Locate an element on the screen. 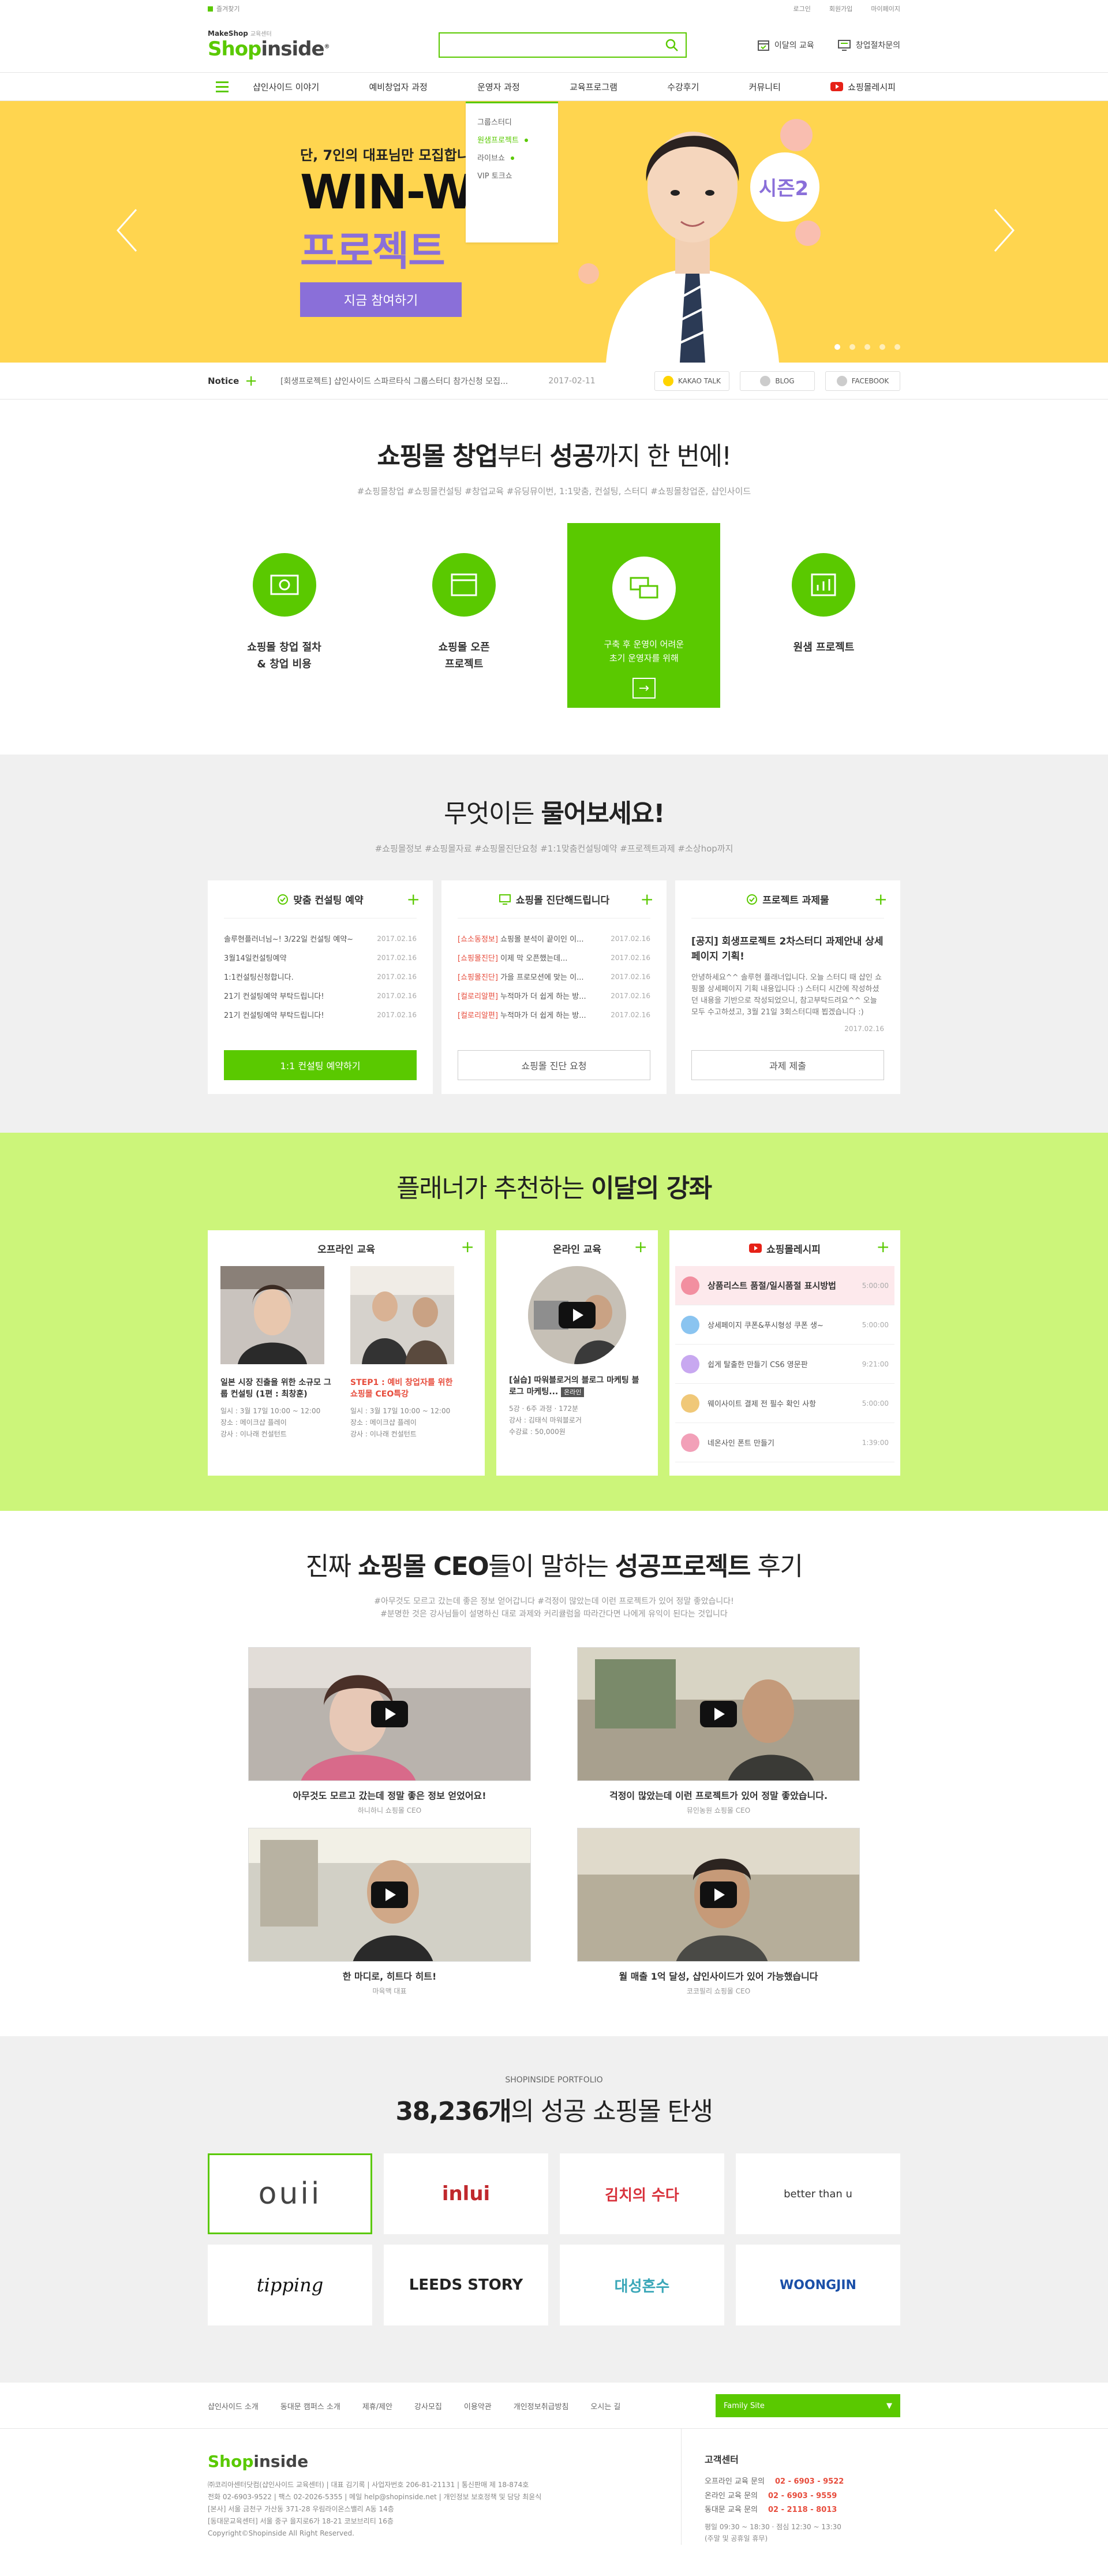 This screenshot has width=1108, height=2576. nav-item-review: 수강후기 is located at coordinates (682, 87).